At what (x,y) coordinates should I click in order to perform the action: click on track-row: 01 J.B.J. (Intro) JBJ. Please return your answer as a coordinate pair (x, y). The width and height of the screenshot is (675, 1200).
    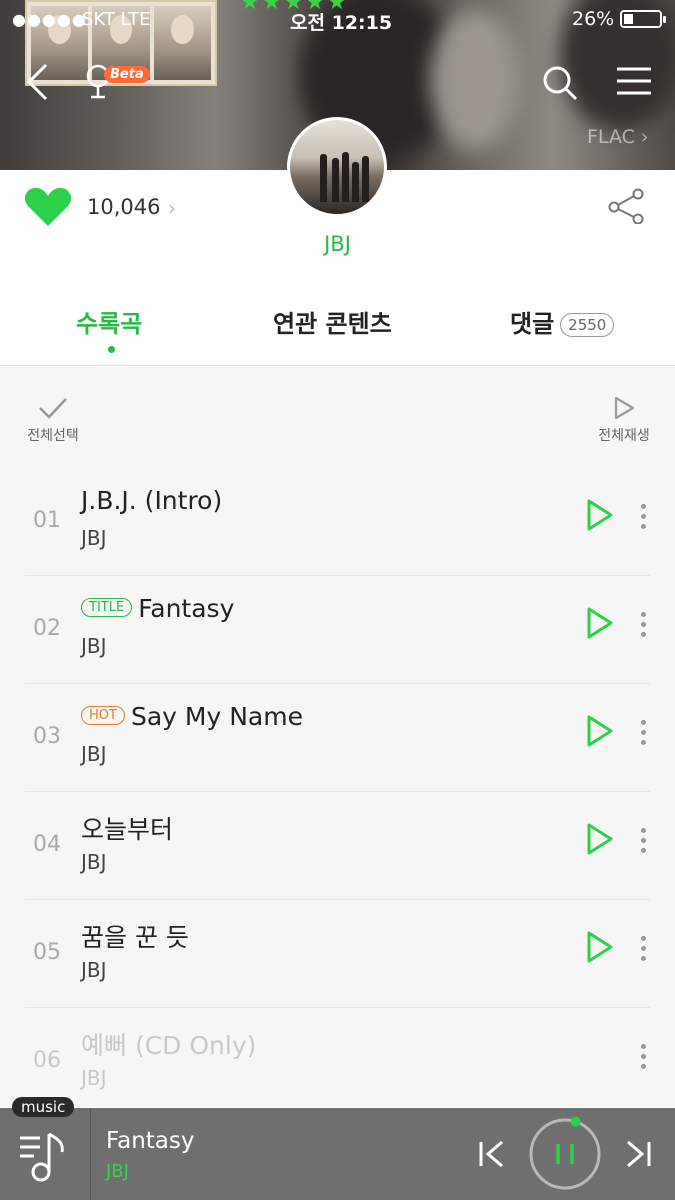
    Looking at the image, I should click on (337, 522).